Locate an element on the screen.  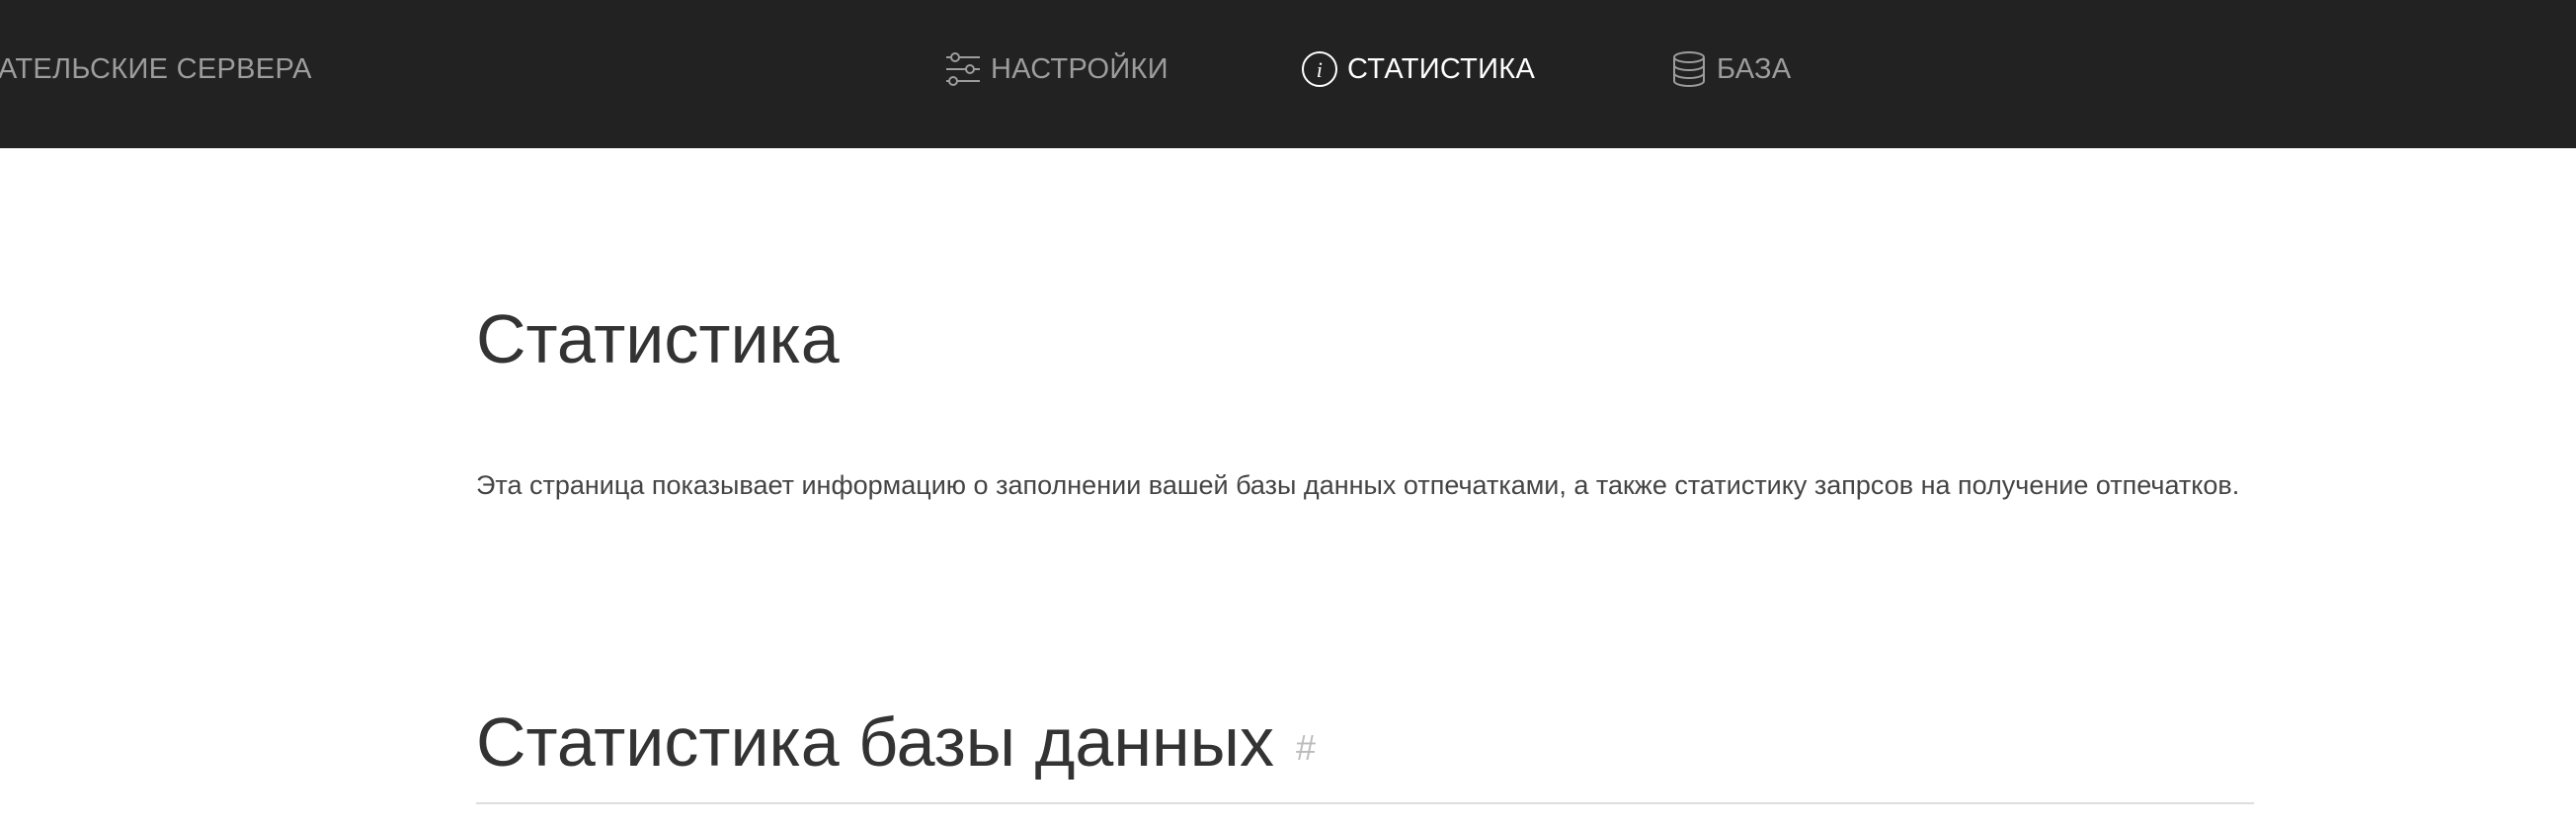
database-icon is located at coordinates (1689, 69).